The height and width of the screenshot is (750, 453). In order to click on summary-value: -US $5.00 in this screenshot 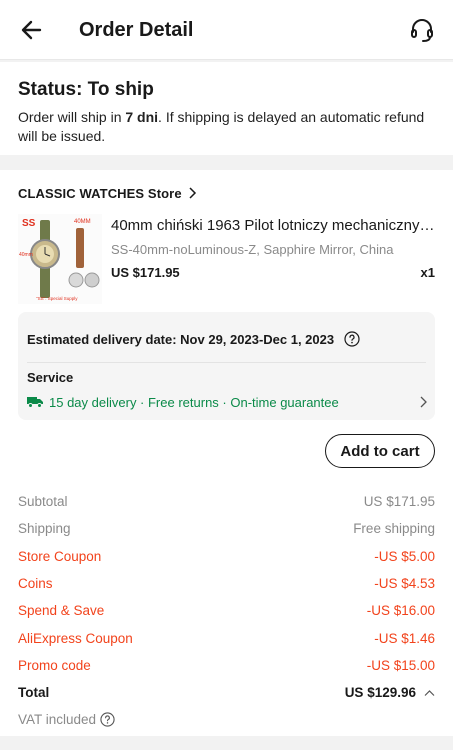, I will do `click(404, 556)`.